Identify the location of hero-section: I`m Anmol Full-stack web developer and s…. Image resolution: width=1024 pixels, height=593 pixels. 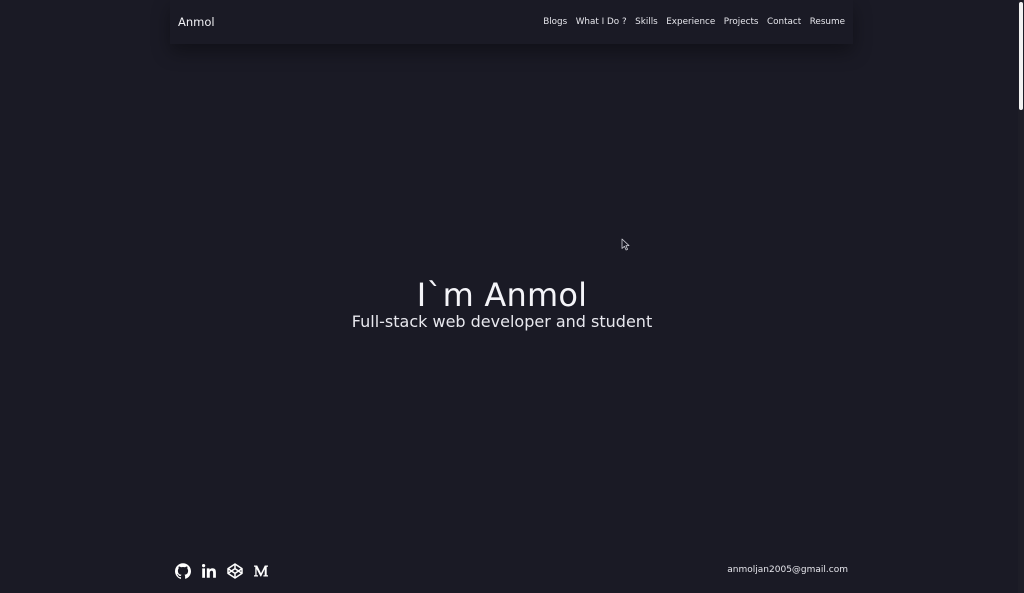
(502, 303).